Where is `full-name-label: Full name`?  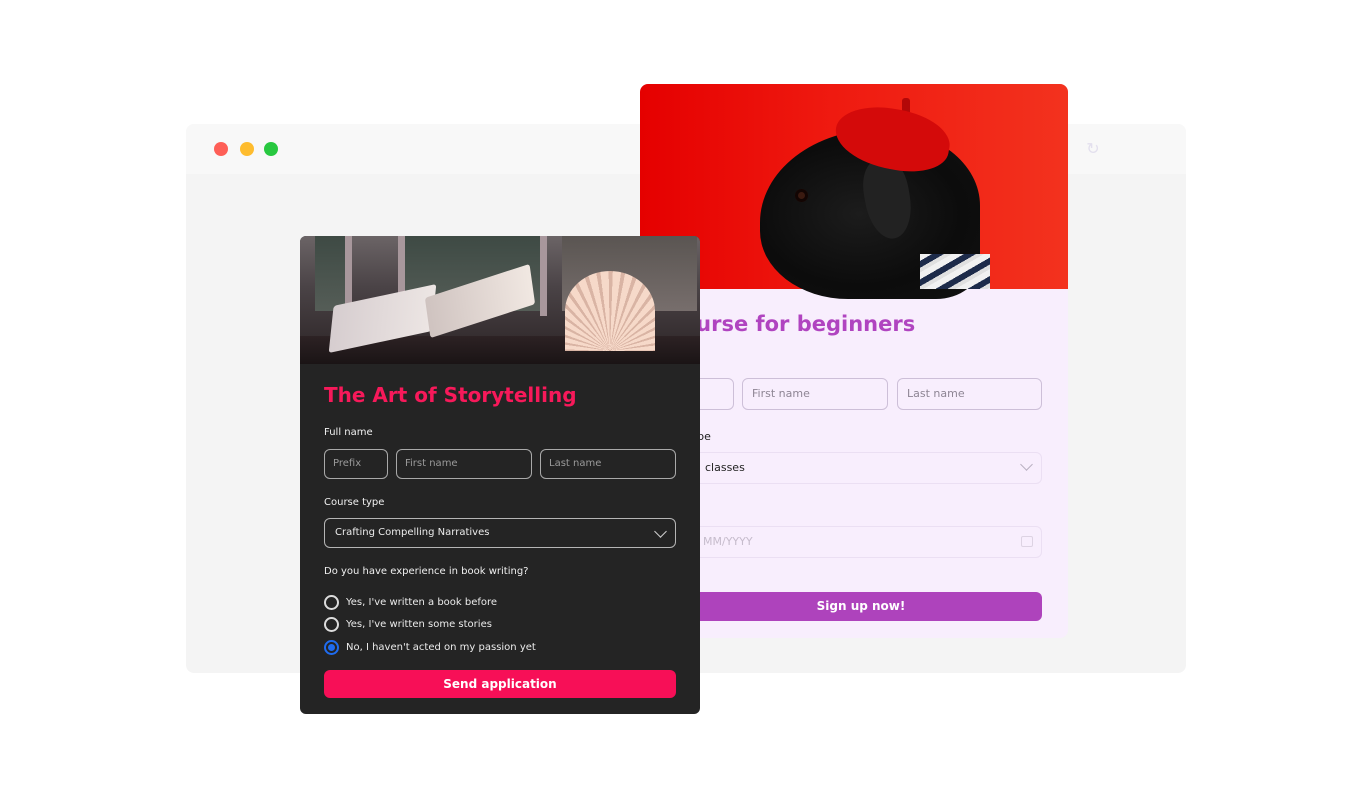 full-name-label: Full name is located at coordinates (348, 432).